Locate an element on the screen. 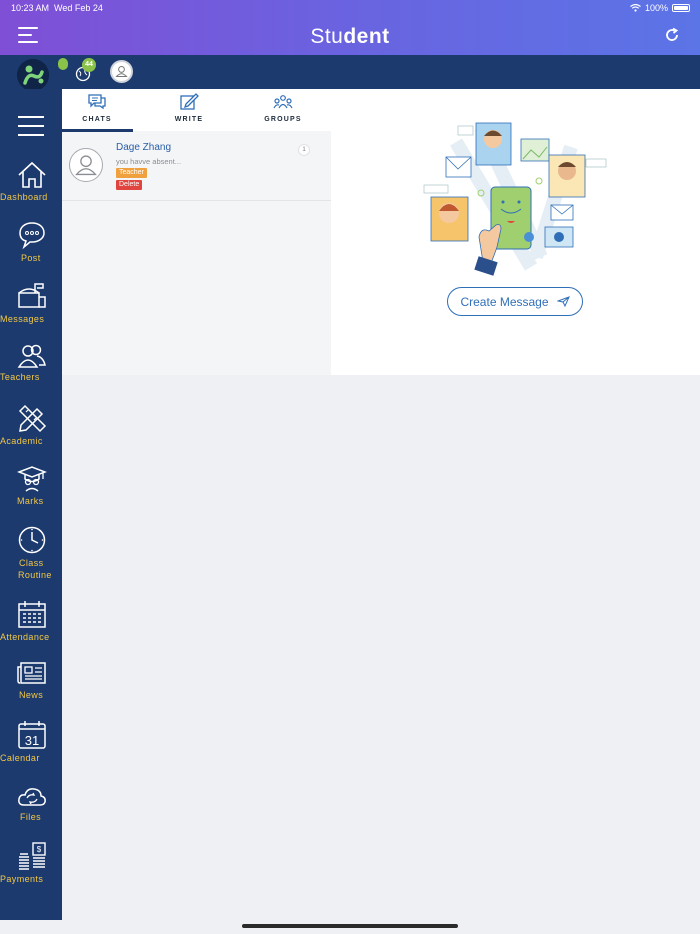 This screenshot has height=934, width=700. tab-write: WRITE is located at coordinates (189, 110).